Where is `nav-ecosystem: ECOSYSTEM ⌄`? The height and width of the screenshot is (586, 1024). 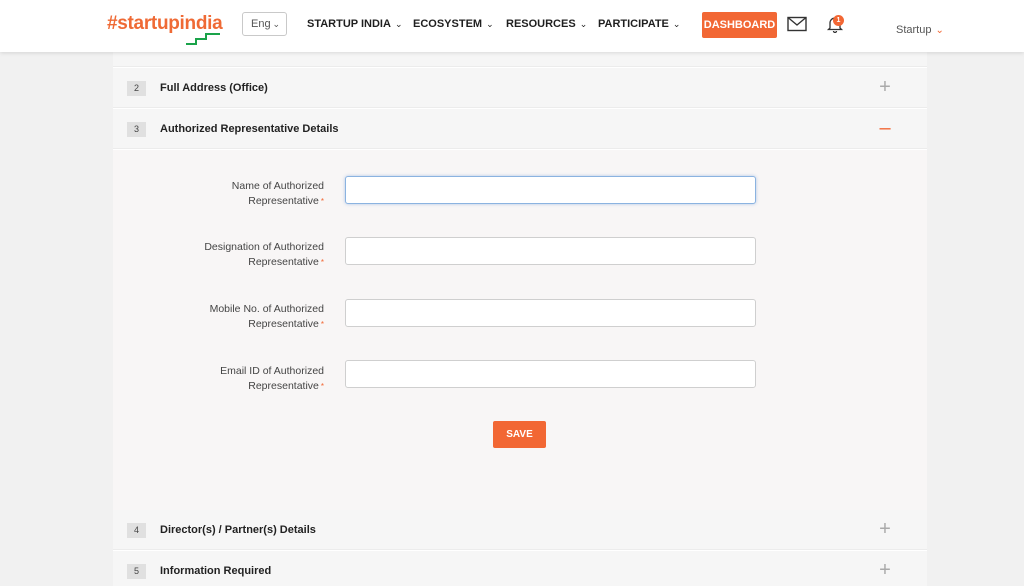
nav-ecosystem: ECOSYSTEM ⌄ is located at coordinates (453, 24).